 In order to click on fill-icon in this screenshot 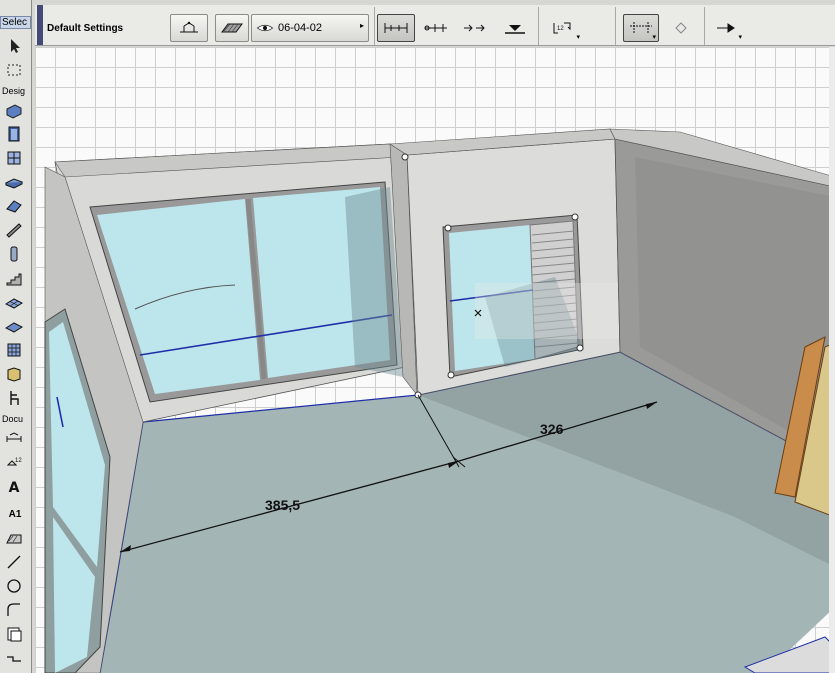, I will do `click(14, 539)`.